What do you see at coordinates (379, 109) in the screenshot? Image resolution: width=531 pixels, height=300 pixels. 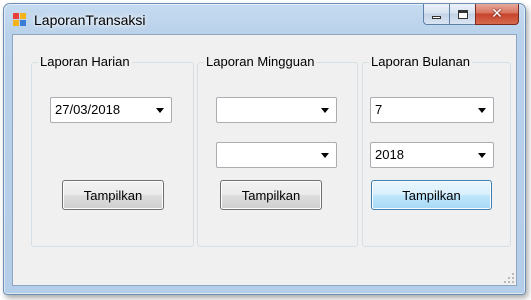 I see `month-value: 7` at bounding box center [379, 109].